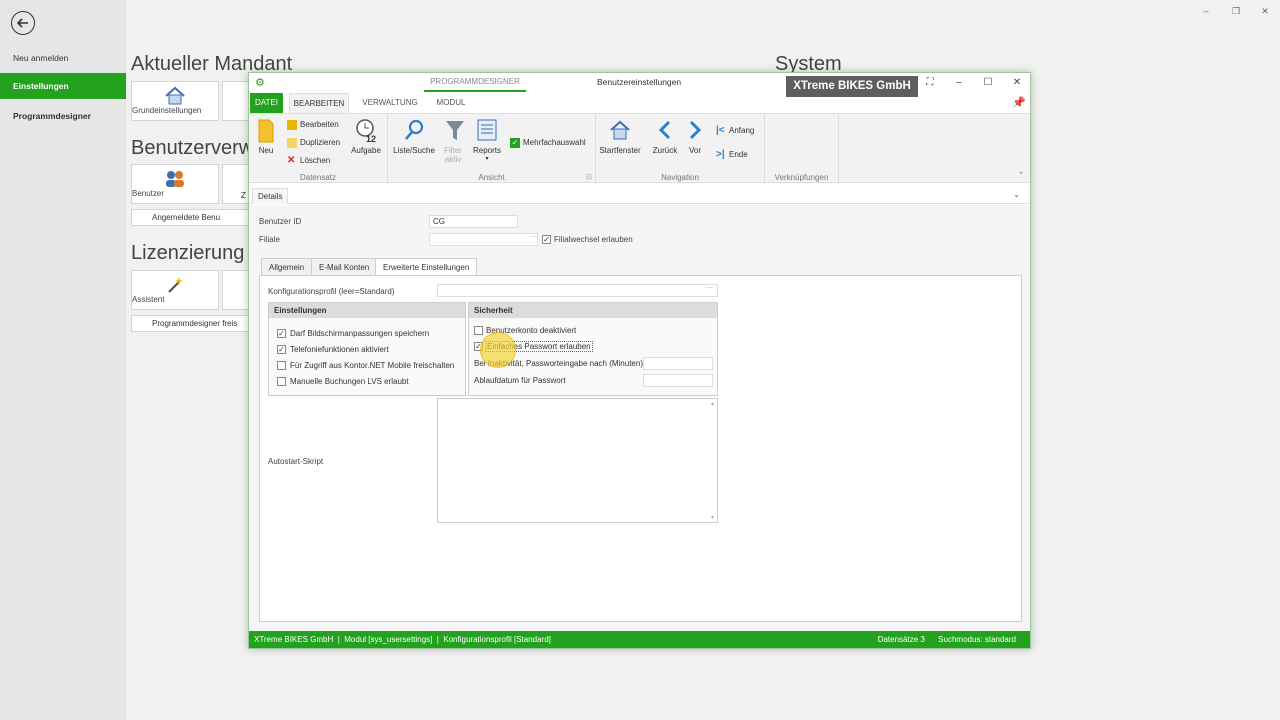 This screenshot has width=1280, height=720. Describe the element at coordinates (577, 460) in the screenshot. I see `autostart-textarea: ▴ ▾` at that location.